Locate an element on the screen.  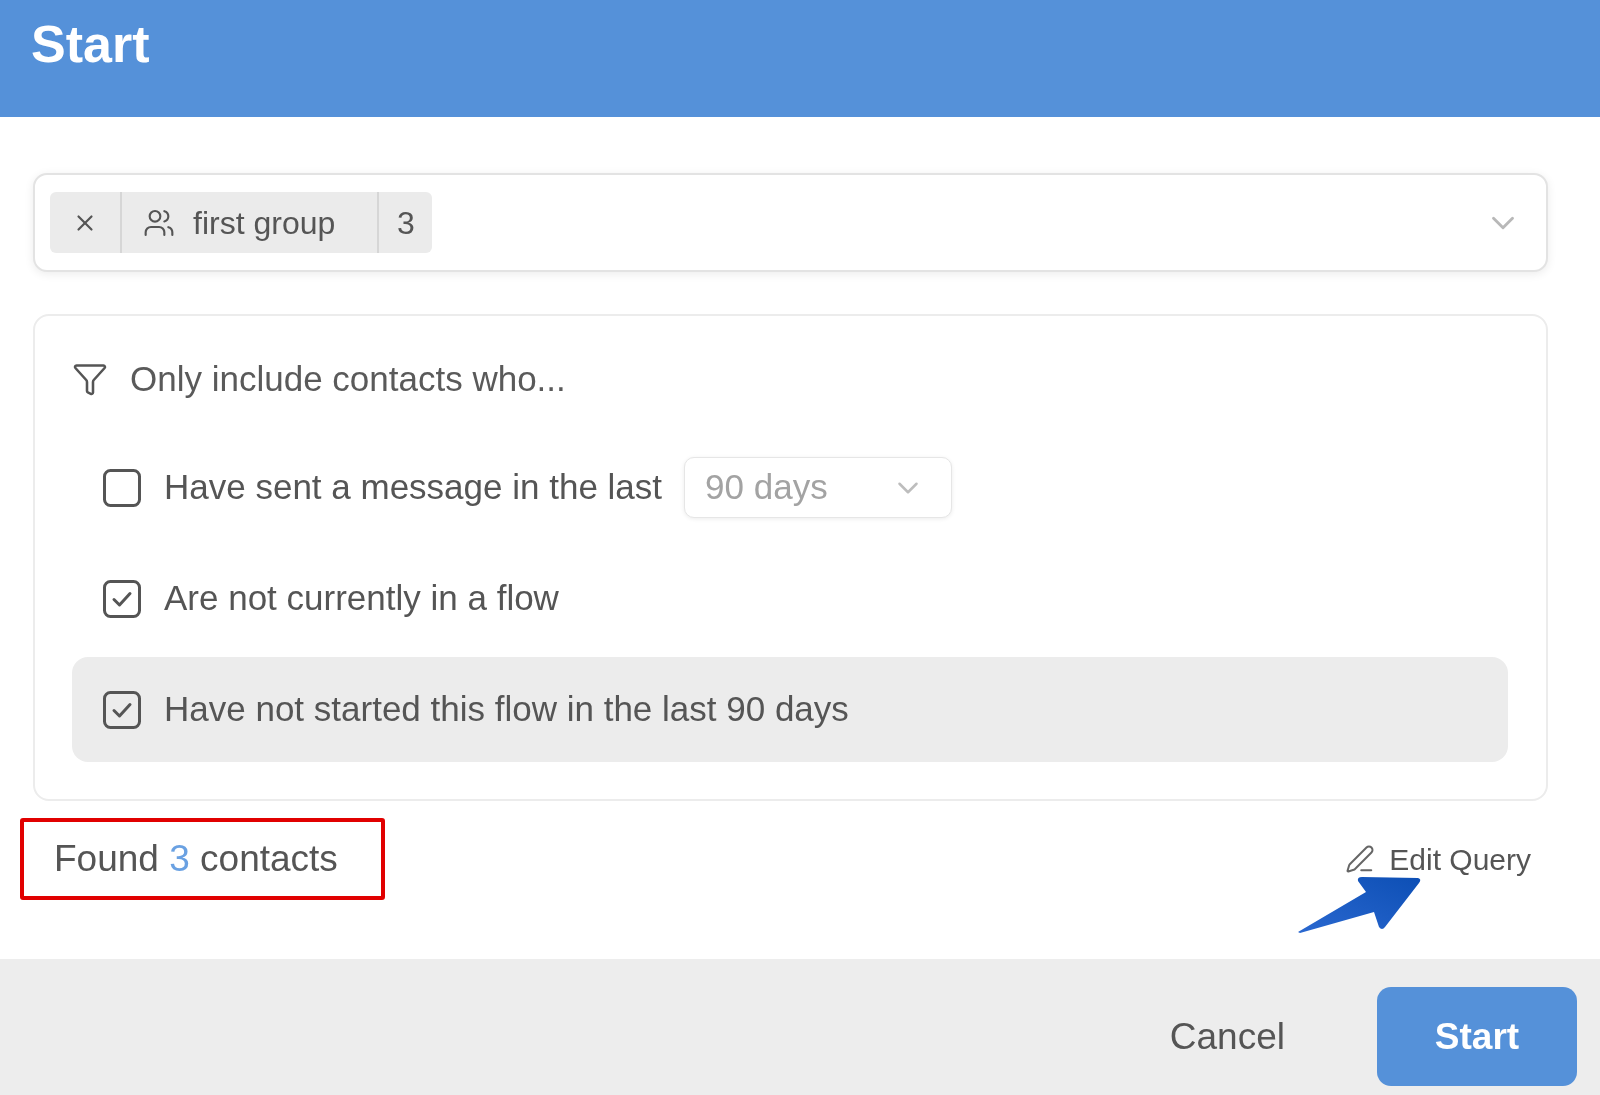
edit-query-link: Edit Query is located at coordinates (1438, 859).